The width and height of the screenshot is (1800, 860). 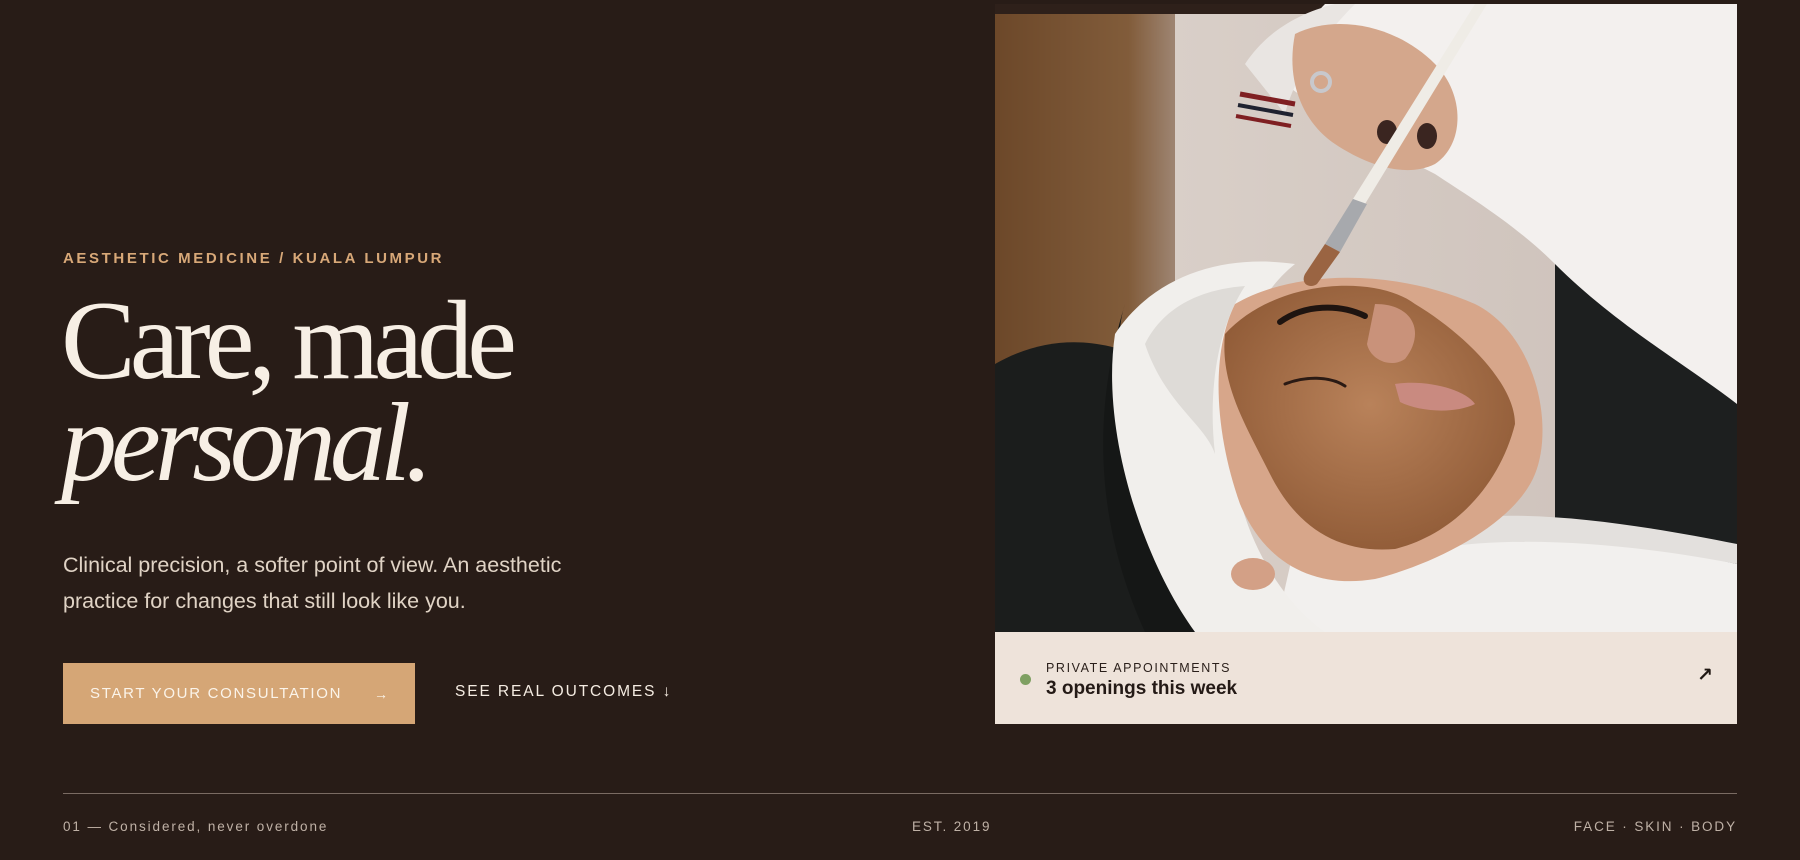 What do you see at coordinates (1655, 826) in the screenshot?
I see `footer-services: FACE · SKIN · BODY` at bounding box center [1655, 826].